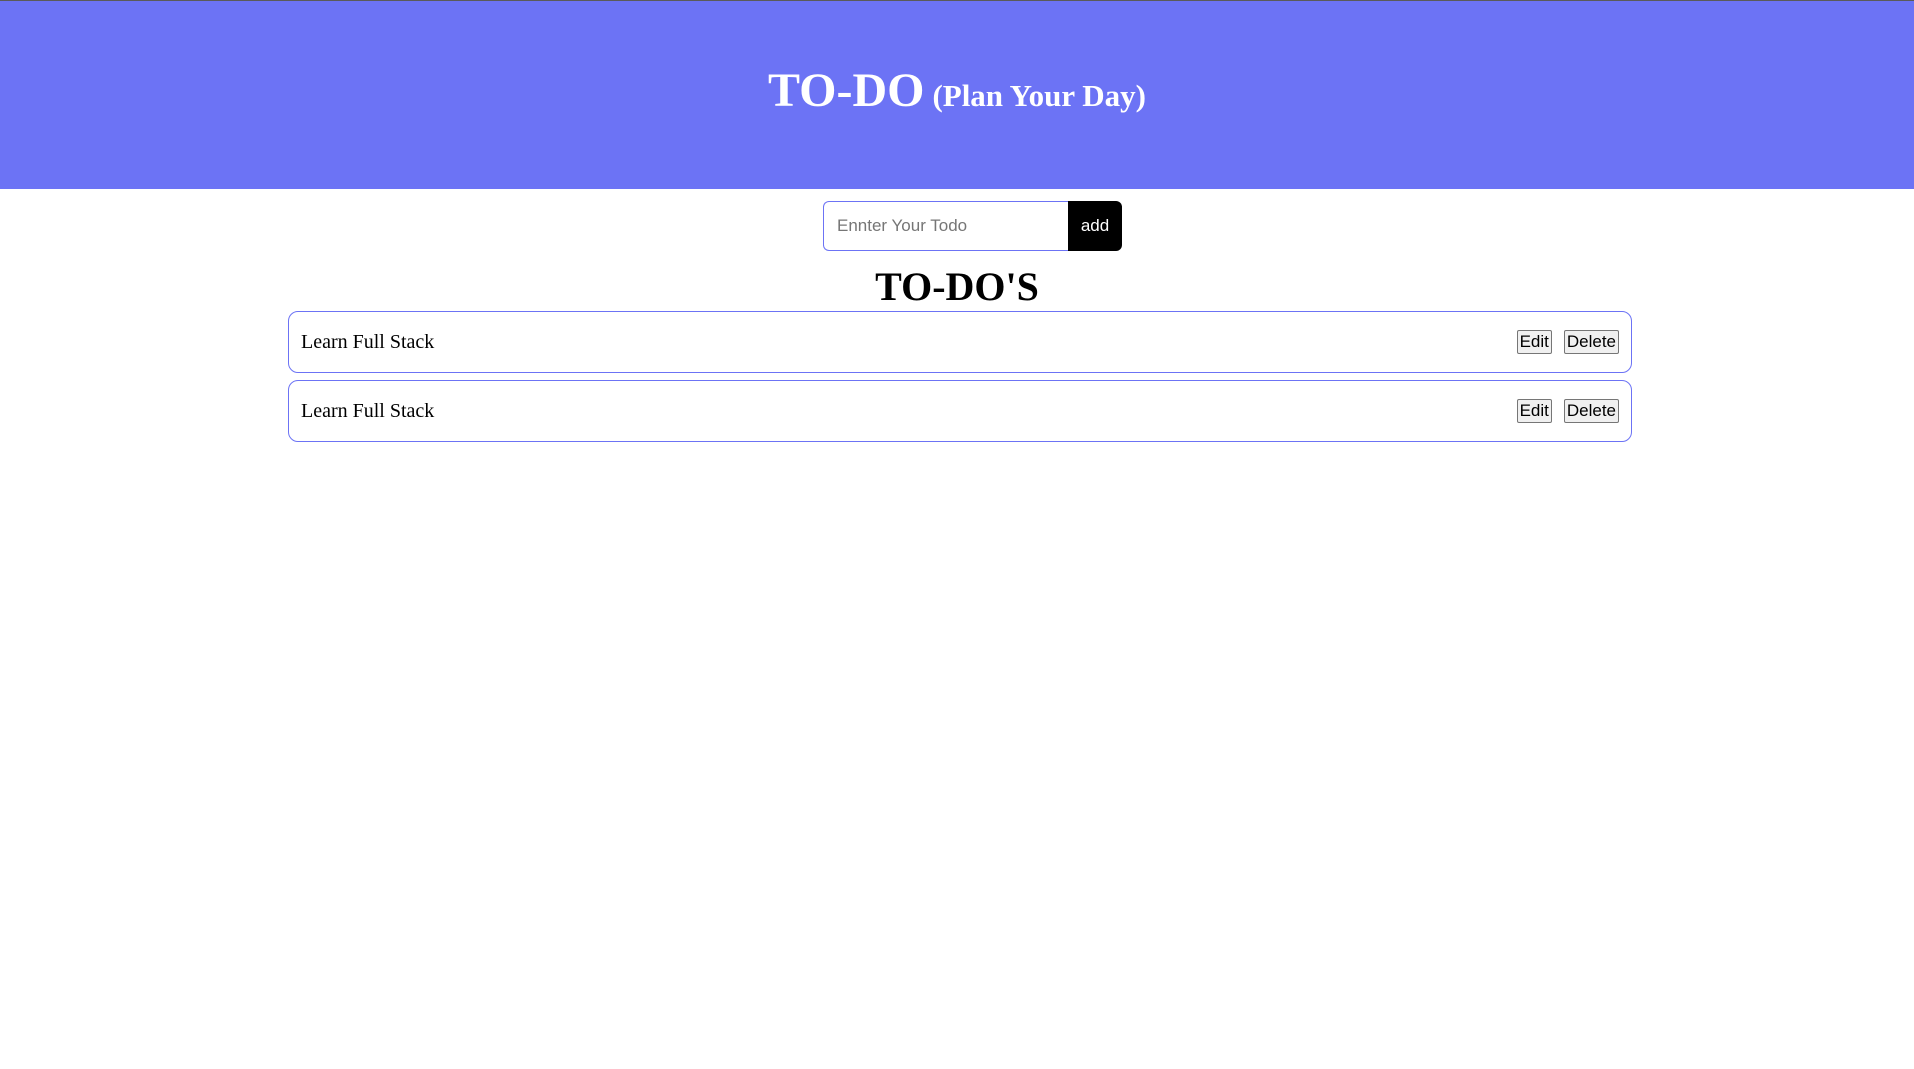 The width and height of the screenshot is (1914, 1069). Describe the element at coordinates (945, 226) in the screenshot. I see `todo-input` at that location.